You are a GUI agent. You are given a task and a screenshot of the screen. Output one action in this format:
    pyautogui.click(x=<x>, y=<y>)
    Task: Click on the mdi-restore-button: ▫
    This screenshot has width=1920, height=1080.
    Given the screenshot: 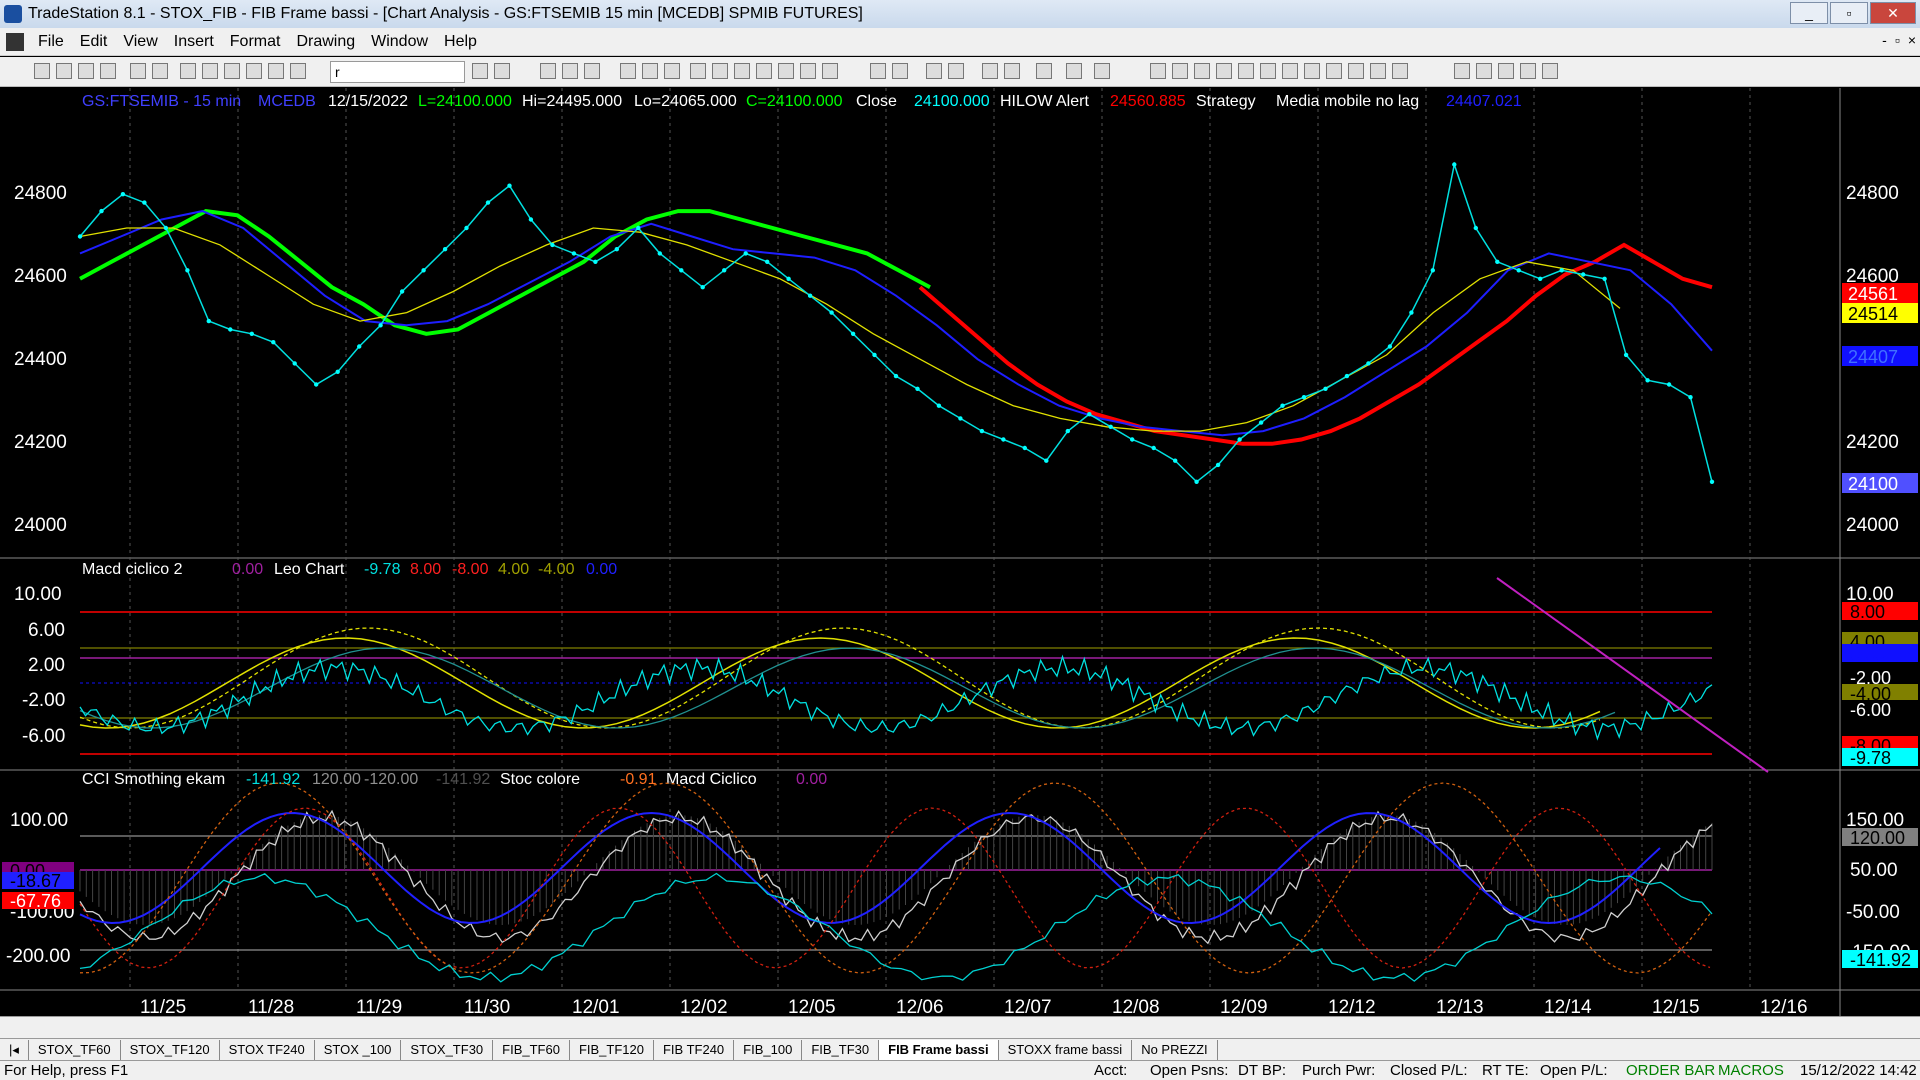 What is the action you would take?
    pyautogui.click(x=1897, y=40)
    